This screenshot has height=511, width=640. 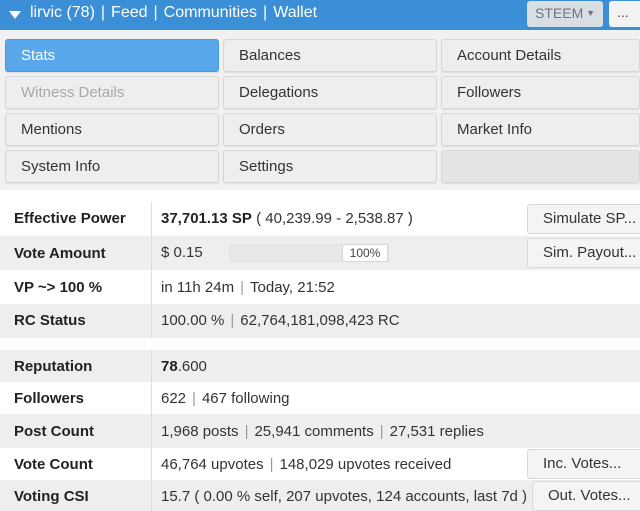 What do you see at coordinates (112, 129) in the screenshot?
I see `tab-mentions: Mentions` at bounding box center [112, 129].